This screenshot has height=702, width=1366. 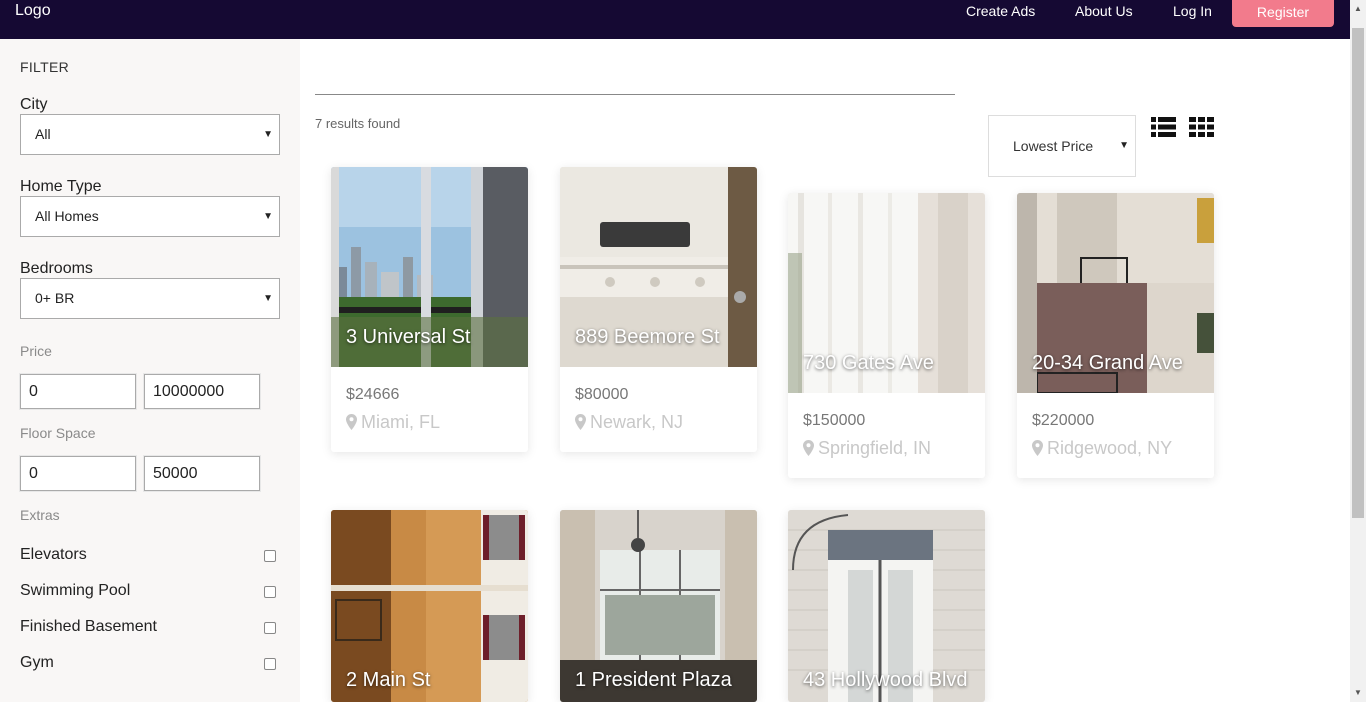 What do you see at coordinates (270, 628) in the screenshot?
I see `extra-finished-basement-checkbox` at bounding box center [270, 628].